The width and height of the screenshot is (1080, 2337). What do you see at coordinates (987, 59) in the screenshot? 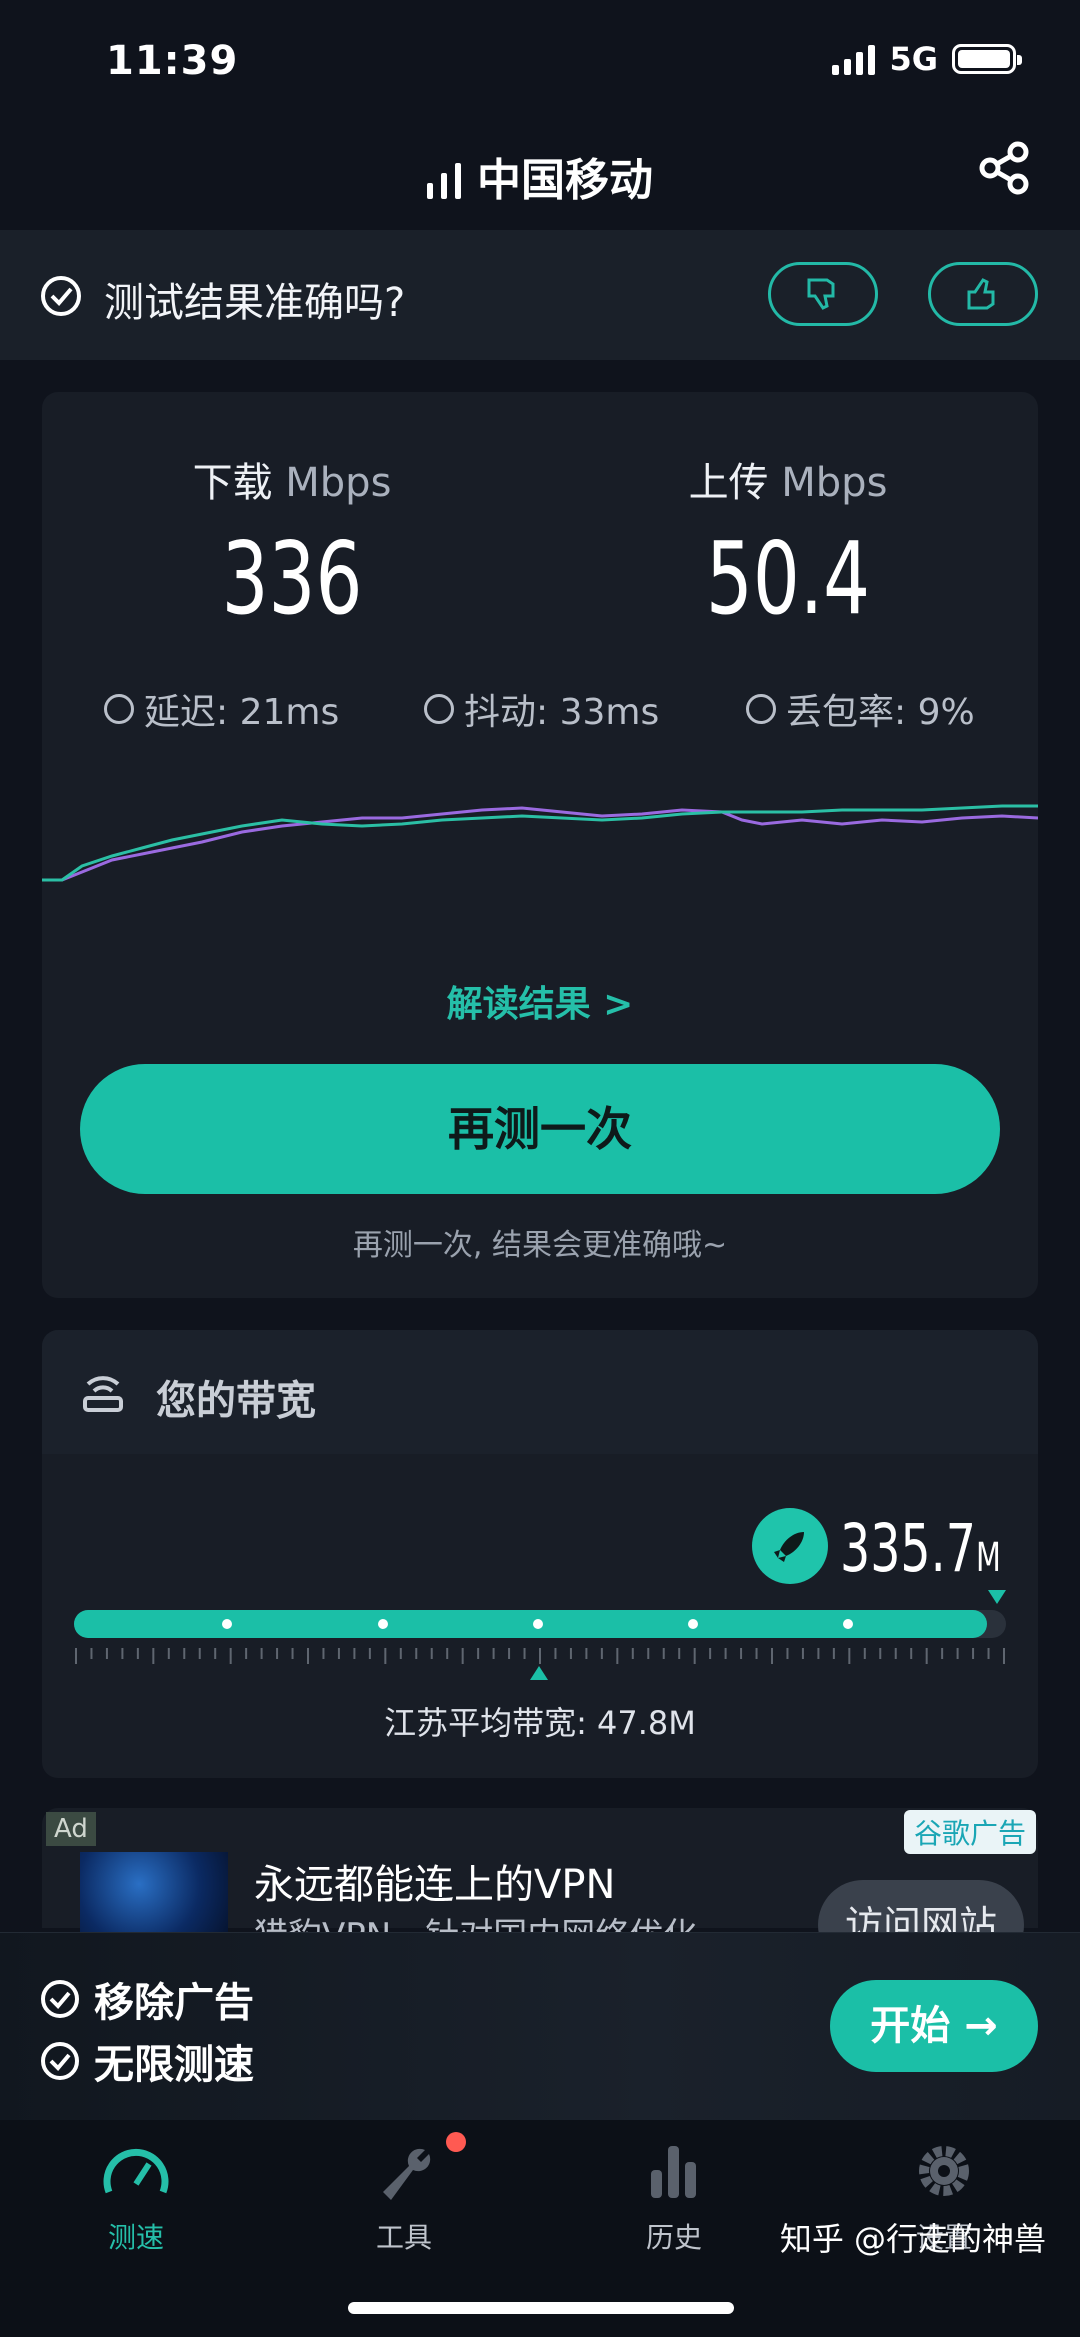
I see `battery-icon` at bounding box center [987, 59].